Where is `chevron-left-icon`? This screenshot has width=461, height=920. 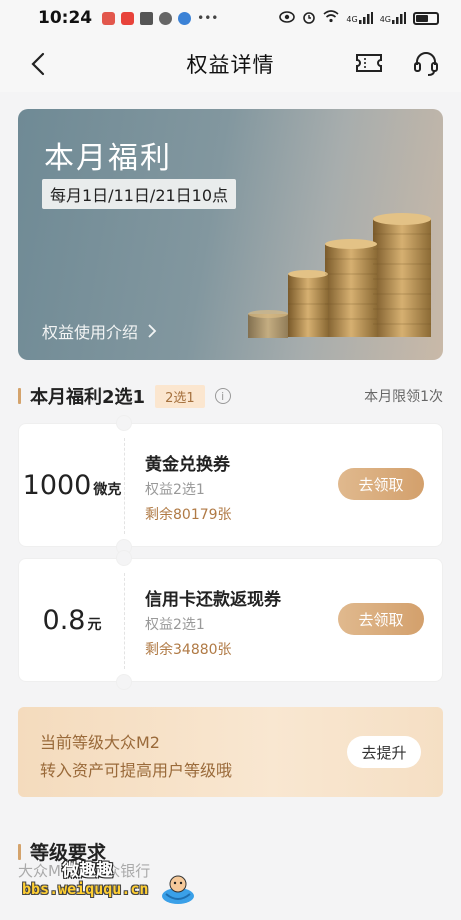 chevron-left-icon is located at coordinates (38, 64).